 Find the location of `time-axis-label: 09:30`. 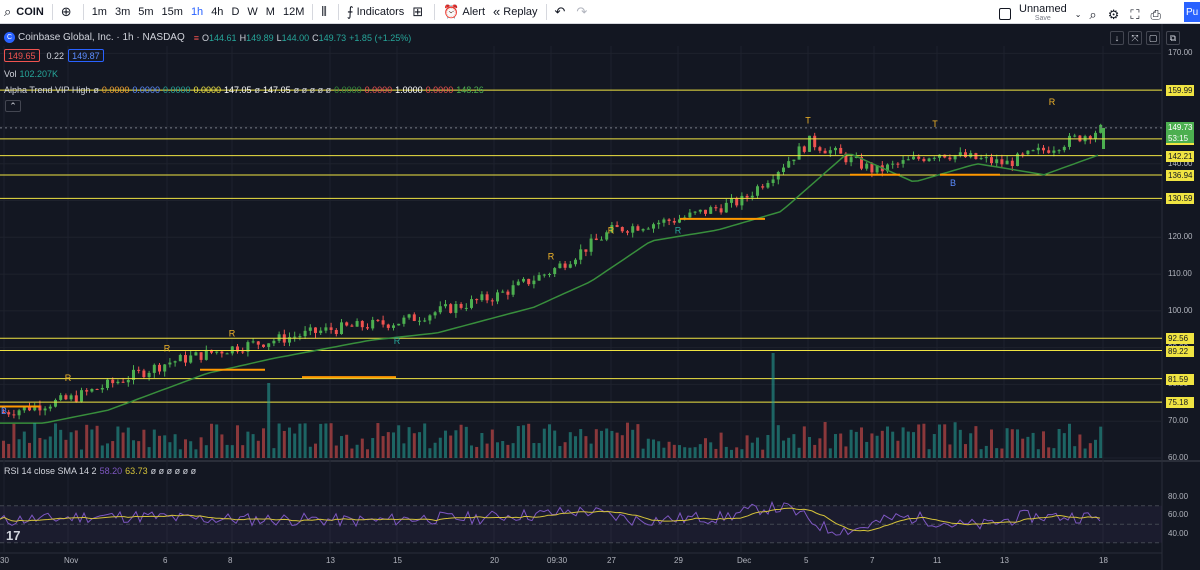

time-axis-label: 09:30 is located at coordinates (557, 560).